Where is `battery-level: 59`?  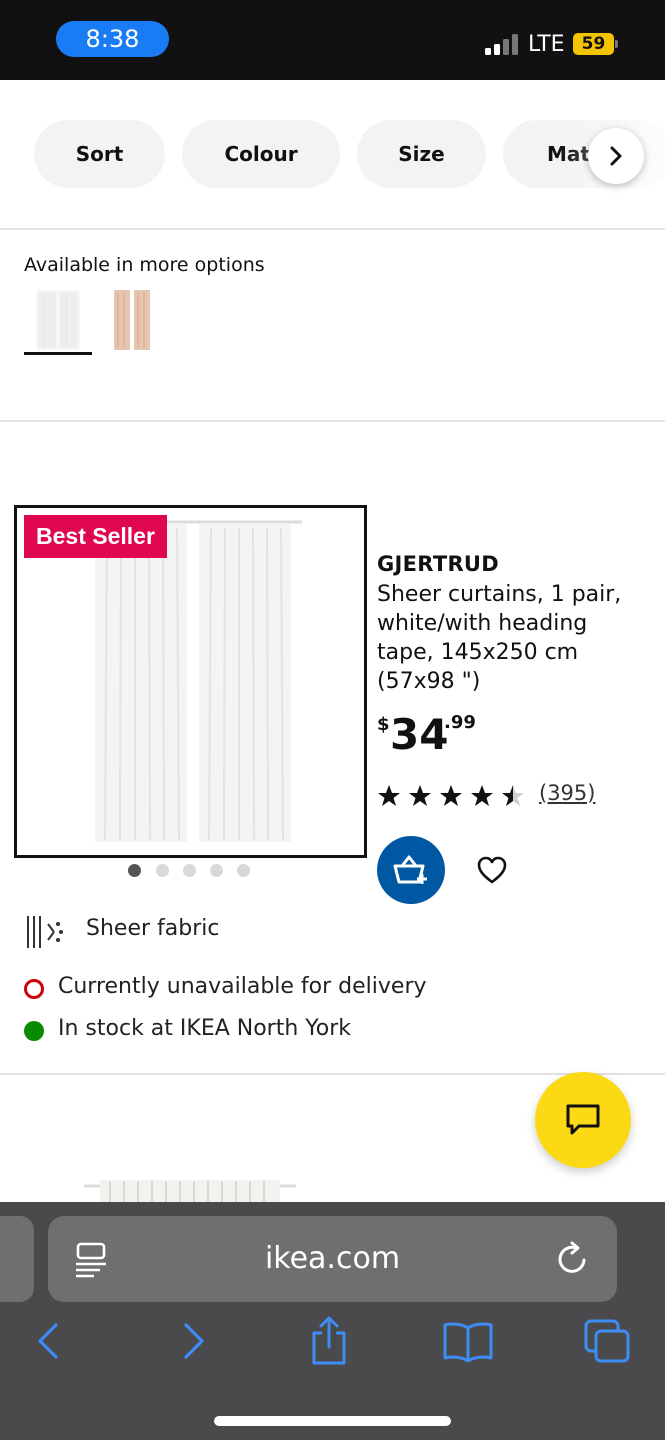 battery-level: 59 is located at coordinates (593, 44).